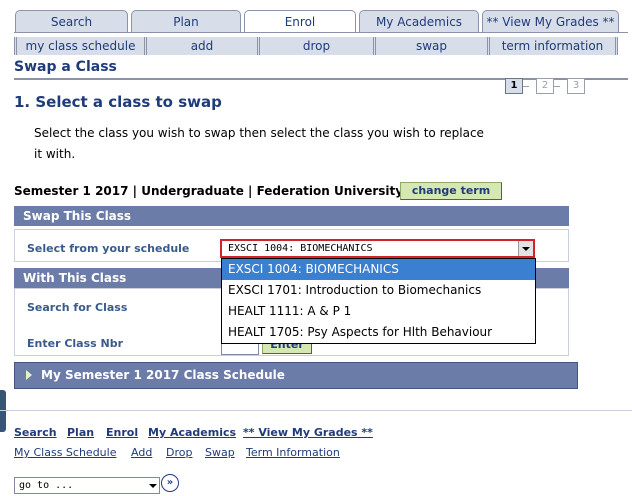 Image resolution: width=632 pixels, height=496 pixels. I want to click on subtab-drop: drop, so click(318, 46).